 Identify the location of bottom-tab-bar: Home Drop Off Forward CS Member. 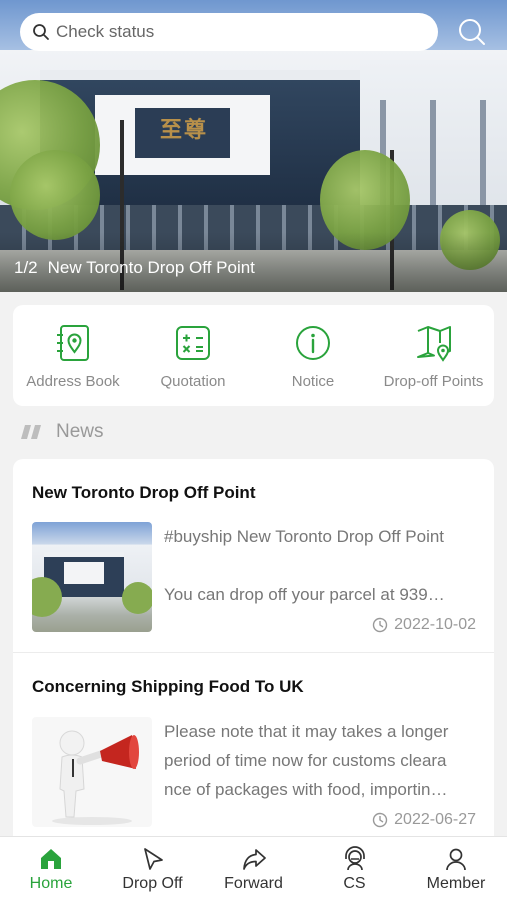
(253, 868).